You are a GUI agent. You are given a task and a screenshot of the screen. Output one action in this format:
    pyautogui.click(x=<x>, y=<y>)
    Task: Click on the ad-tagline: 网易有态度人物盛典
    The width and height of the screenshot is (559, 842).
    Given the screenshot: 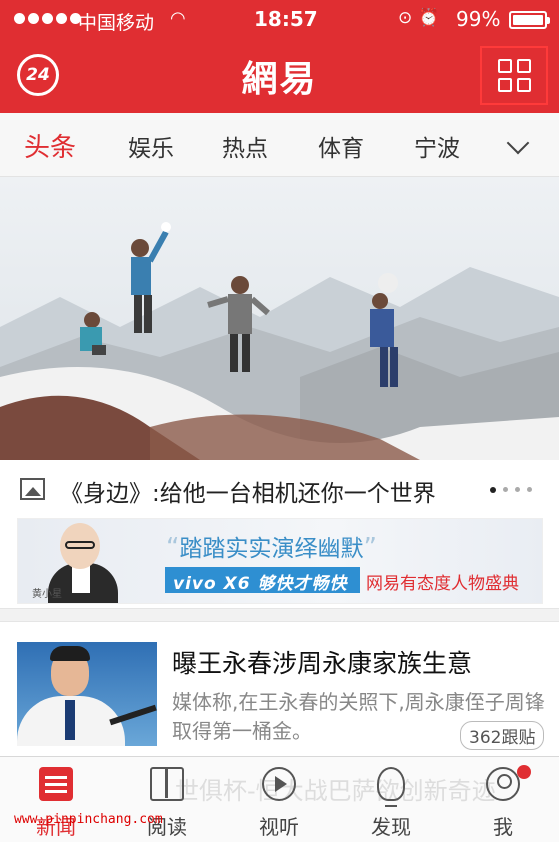 What is the action you would take?
    pyautogui.click(x=442, y=584)
    